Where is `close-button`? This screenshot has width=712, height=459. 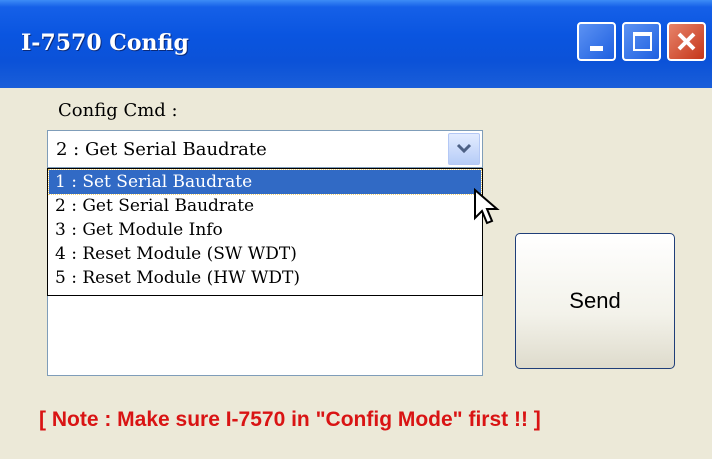
close-button is located at coordinates (686, 41).